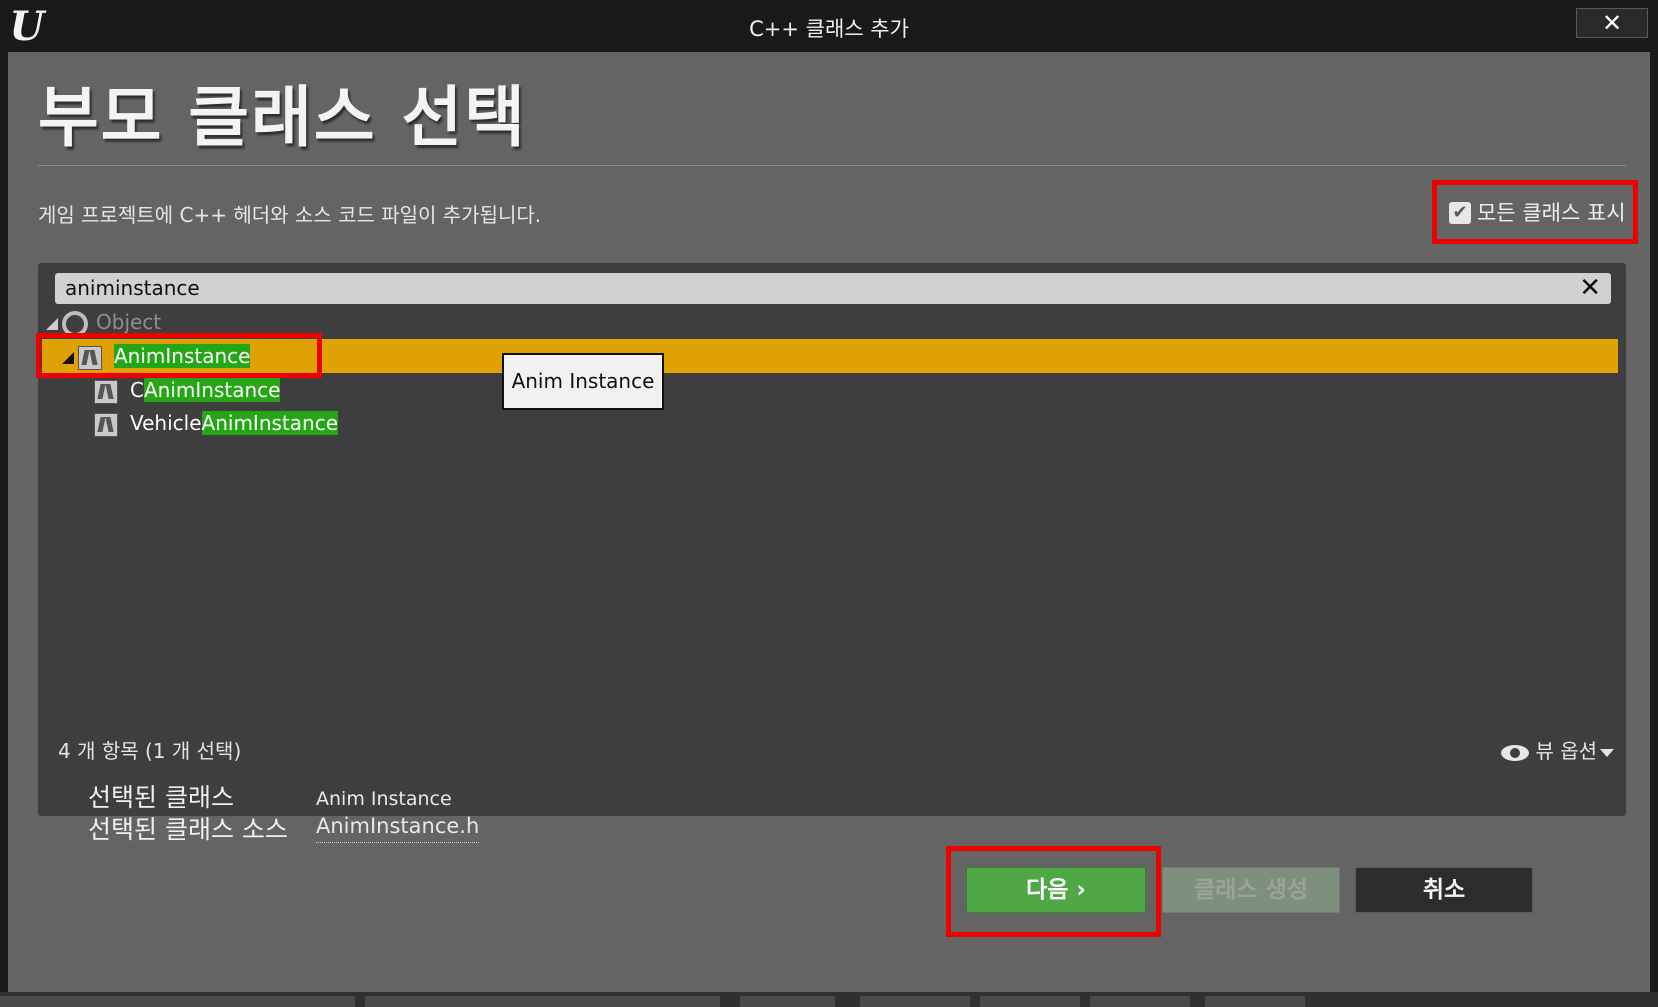 The image size is (1658, 1007). Describe the element at coordinates (52, 323) in the screenshot. I see `collapse-object-icon` at that location.